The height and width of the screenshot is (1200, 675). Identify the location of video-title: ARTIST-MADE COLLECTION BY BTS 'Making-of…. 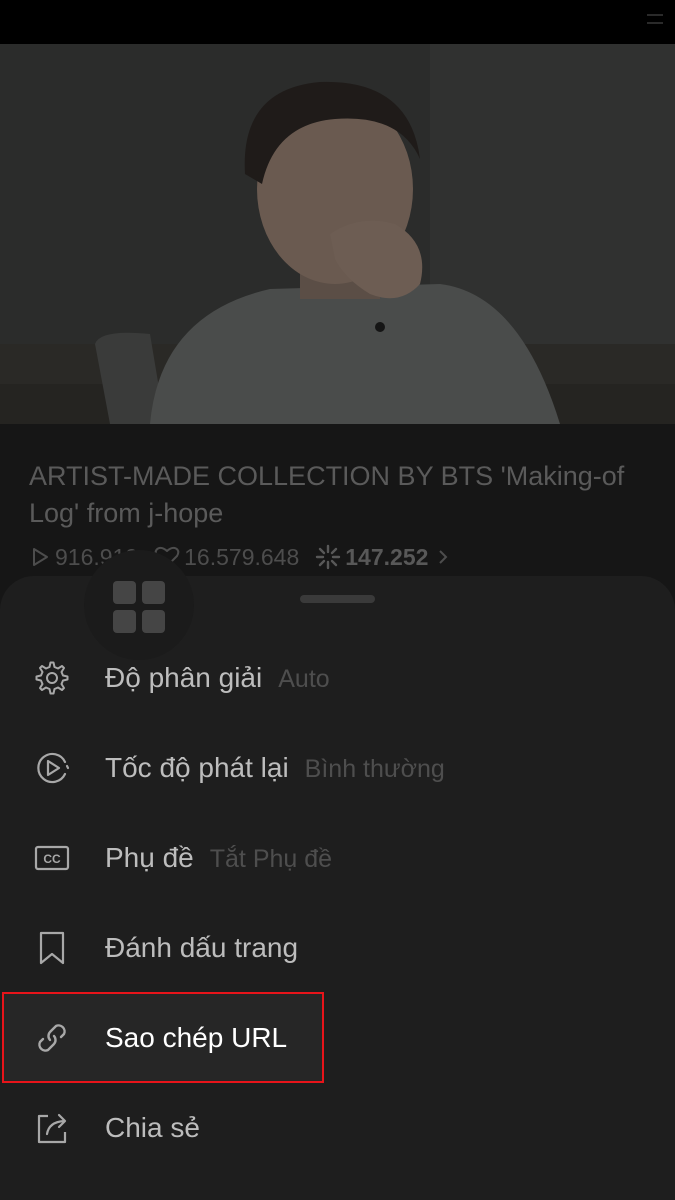
(327, 494).